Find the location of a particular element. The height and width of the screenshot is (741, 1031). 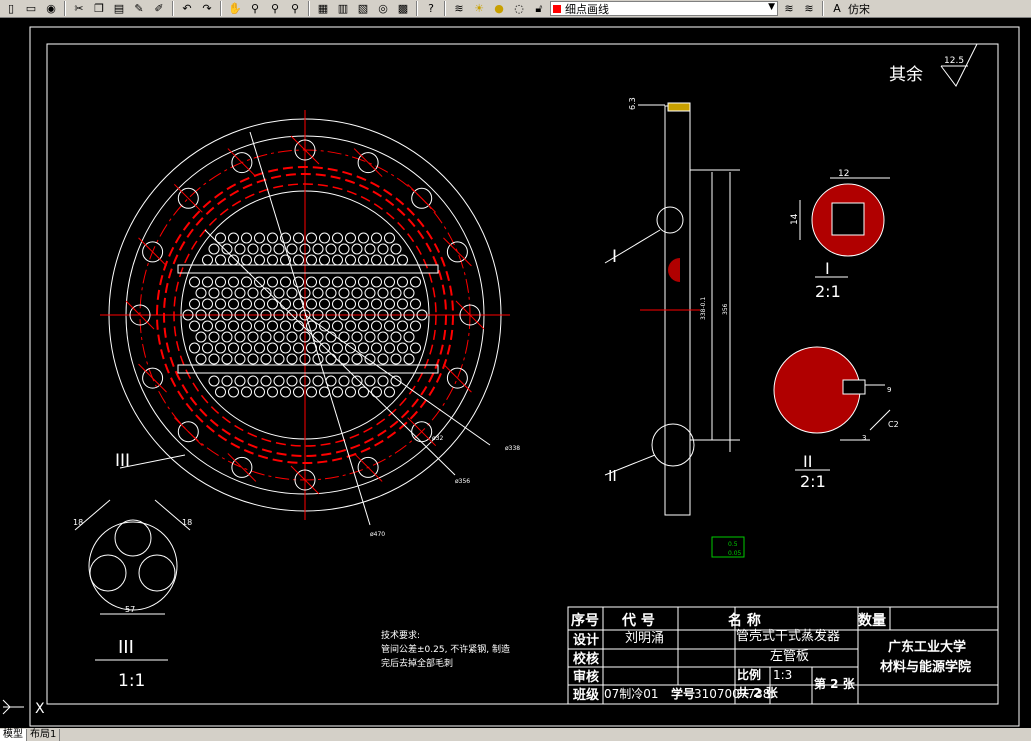

paste-icon: ▤ is located at coordinates (119, 9).